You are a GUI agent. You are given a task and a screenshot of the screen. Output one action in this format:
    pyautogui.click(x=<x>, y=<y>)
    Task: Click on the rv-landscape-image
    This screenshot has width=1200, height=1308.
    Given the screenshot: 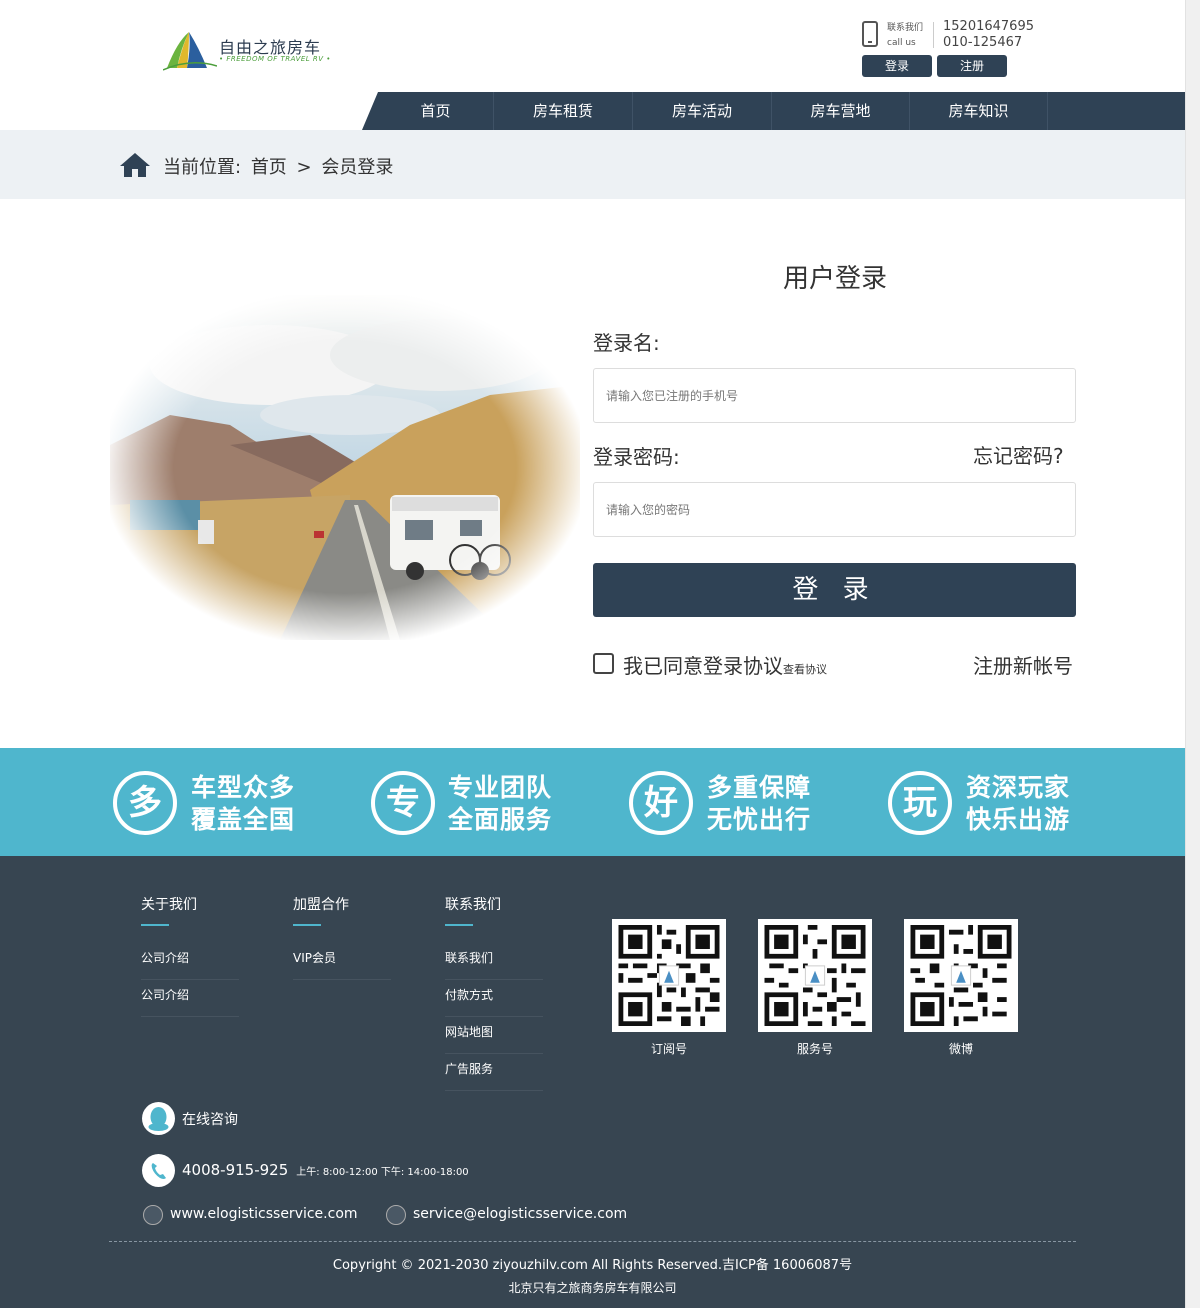 What is the action you would take?
    pyautogui.click(x=345, y=467)
    